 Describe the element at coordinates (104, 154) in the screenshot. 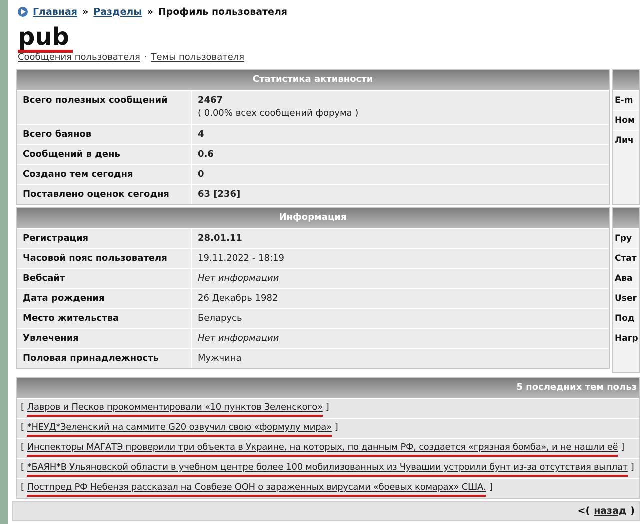

I see `row-label: Сообщений в день` at that location.